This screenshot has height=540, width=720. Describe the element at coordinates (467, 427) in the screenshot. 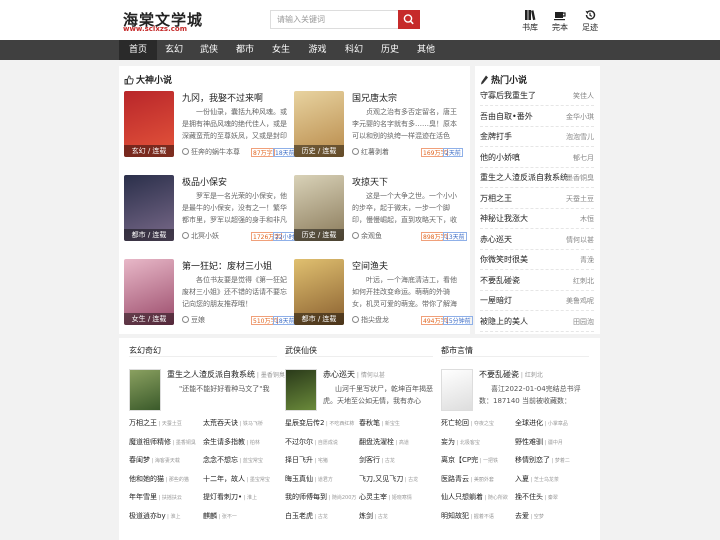

I see `category-item: 死亡轮回 | 夺夜之宝` at that location.